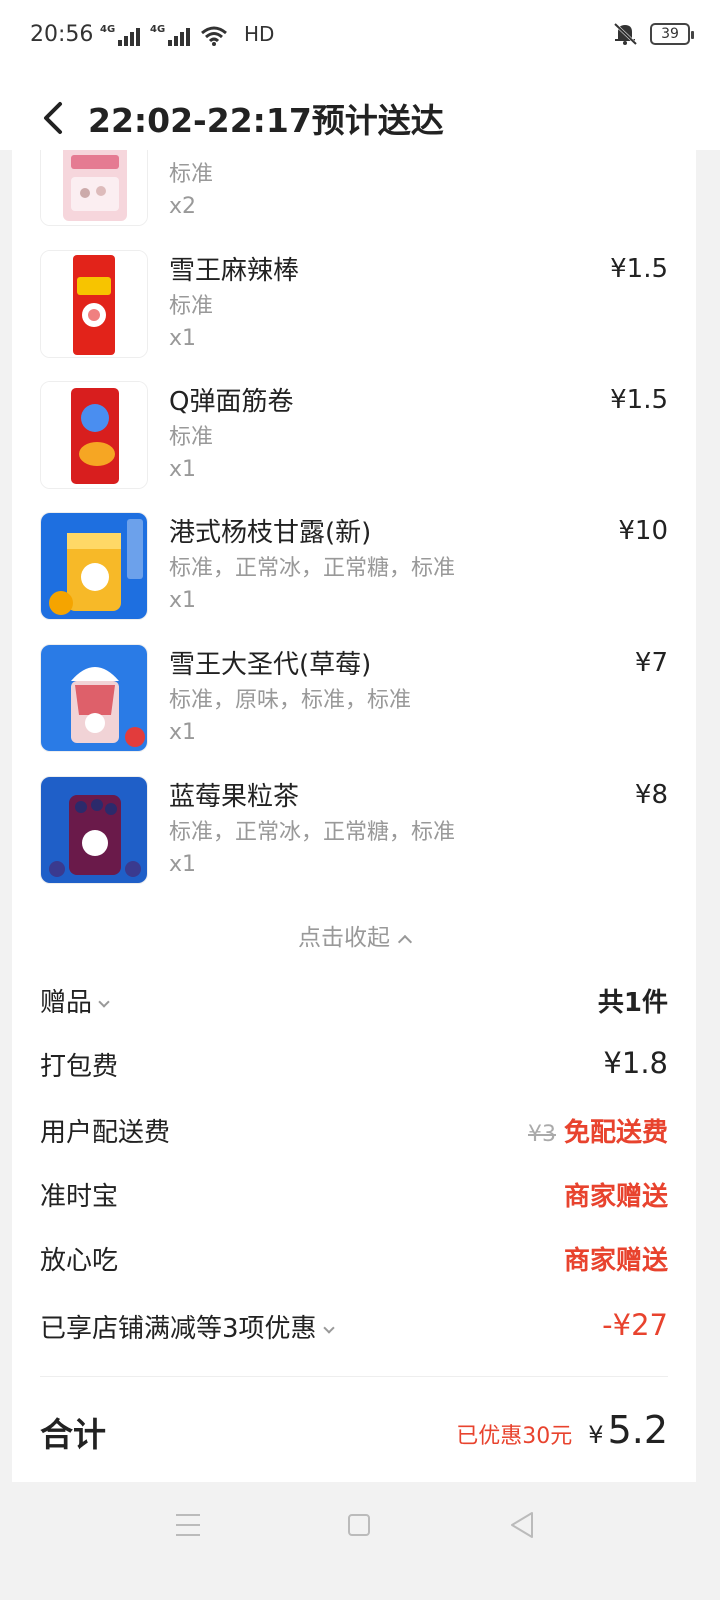 The width and height of the screenshot is (720, 1600). What do you see at coordinates (637, 1430) in the screenshot?
I see `total-value: 5.2` at bounding box center [637, 1430].